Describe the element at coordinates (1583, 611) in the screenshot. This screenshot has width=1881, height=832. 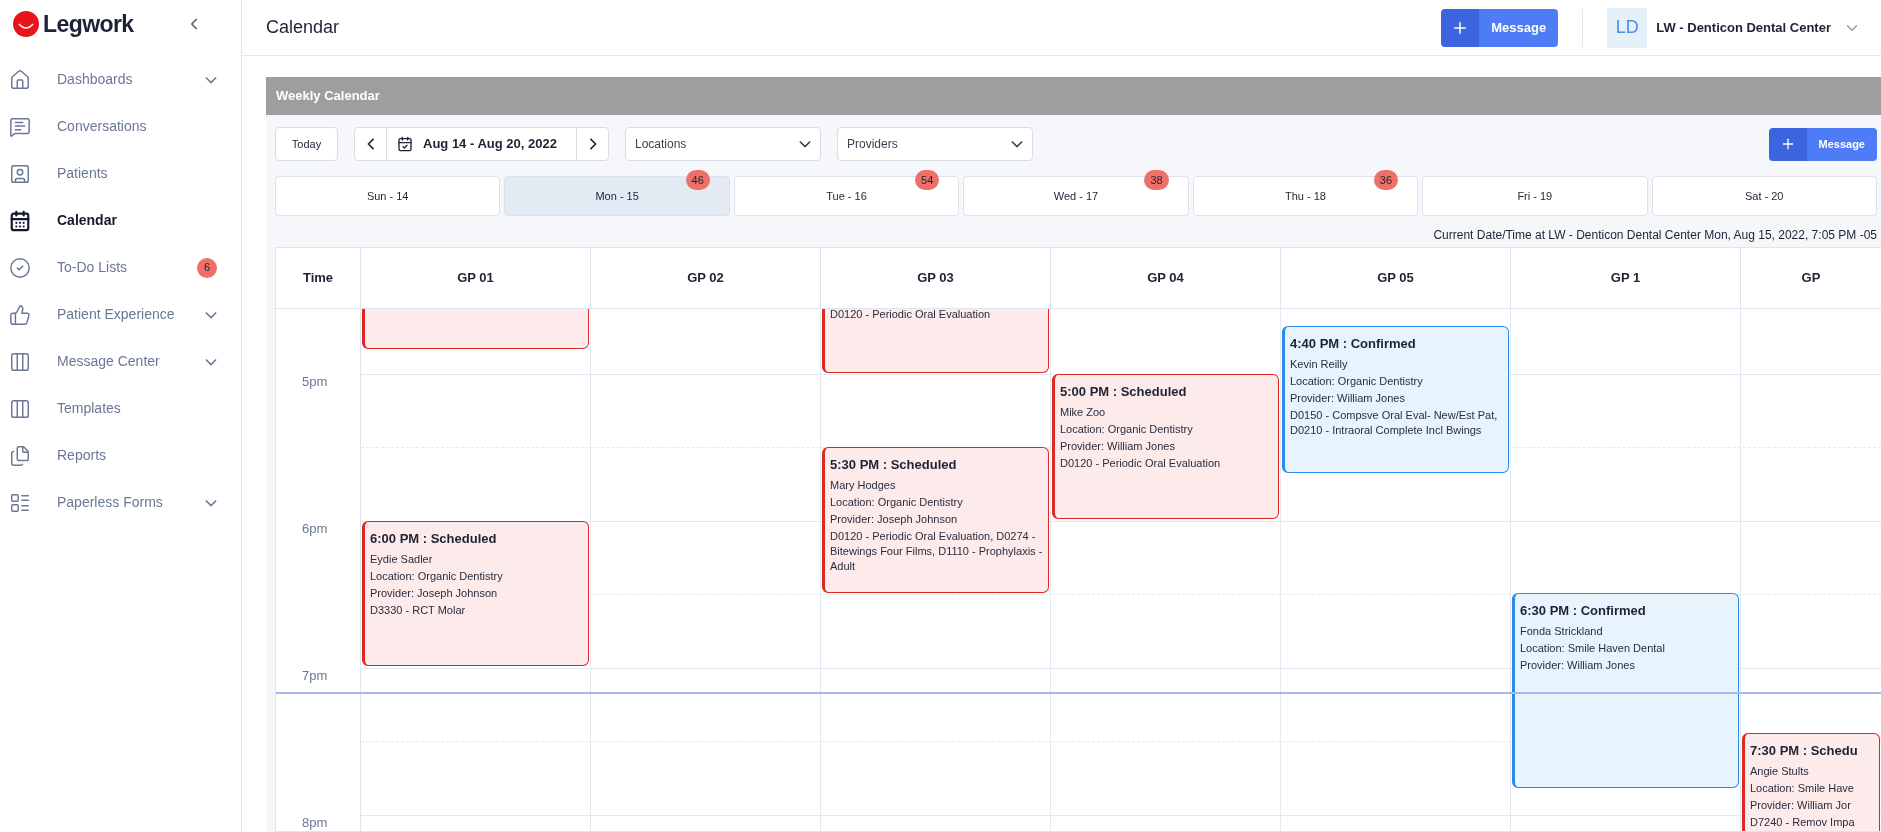
I see `appointment-title: 6:30 PM : Confirmed` at that location.